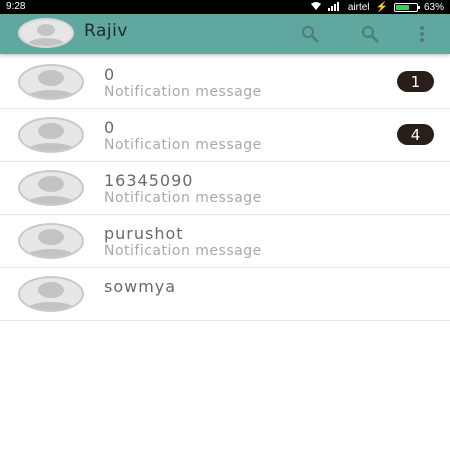 The image size is (450, 450). What do you see at coordinates (381, 7) in the screenshot?
I see `charging-icon: ⚡` at bounding box center [381, 7].